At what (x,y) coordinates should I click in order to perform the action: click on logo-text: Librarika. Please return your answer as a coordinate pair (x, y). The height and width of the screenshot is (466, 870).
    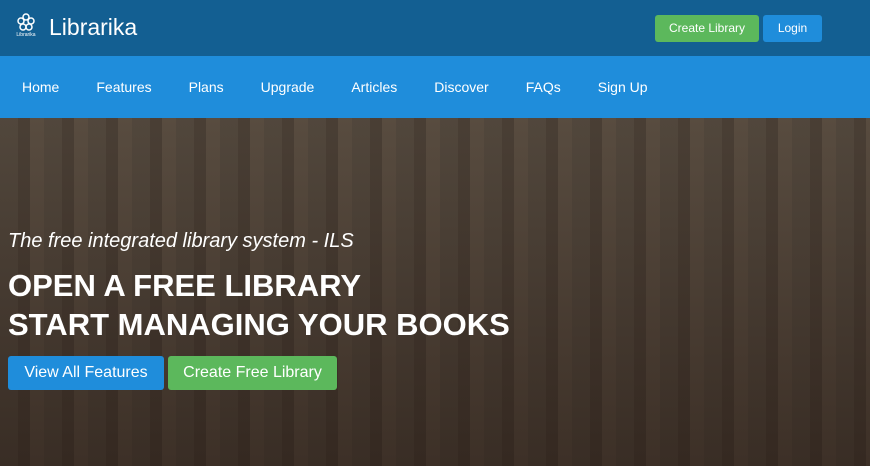
    Looking at the image, I should click on (26, 35).